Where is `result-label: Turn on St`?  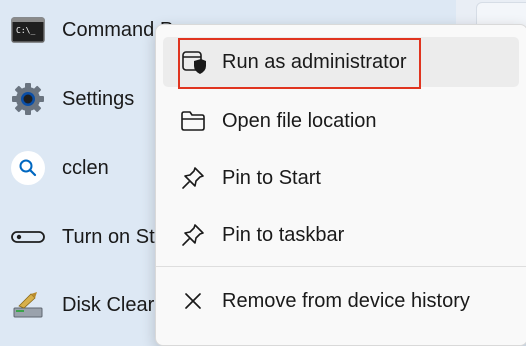
result-label: Turn on St is located at coordinates (108, 236).